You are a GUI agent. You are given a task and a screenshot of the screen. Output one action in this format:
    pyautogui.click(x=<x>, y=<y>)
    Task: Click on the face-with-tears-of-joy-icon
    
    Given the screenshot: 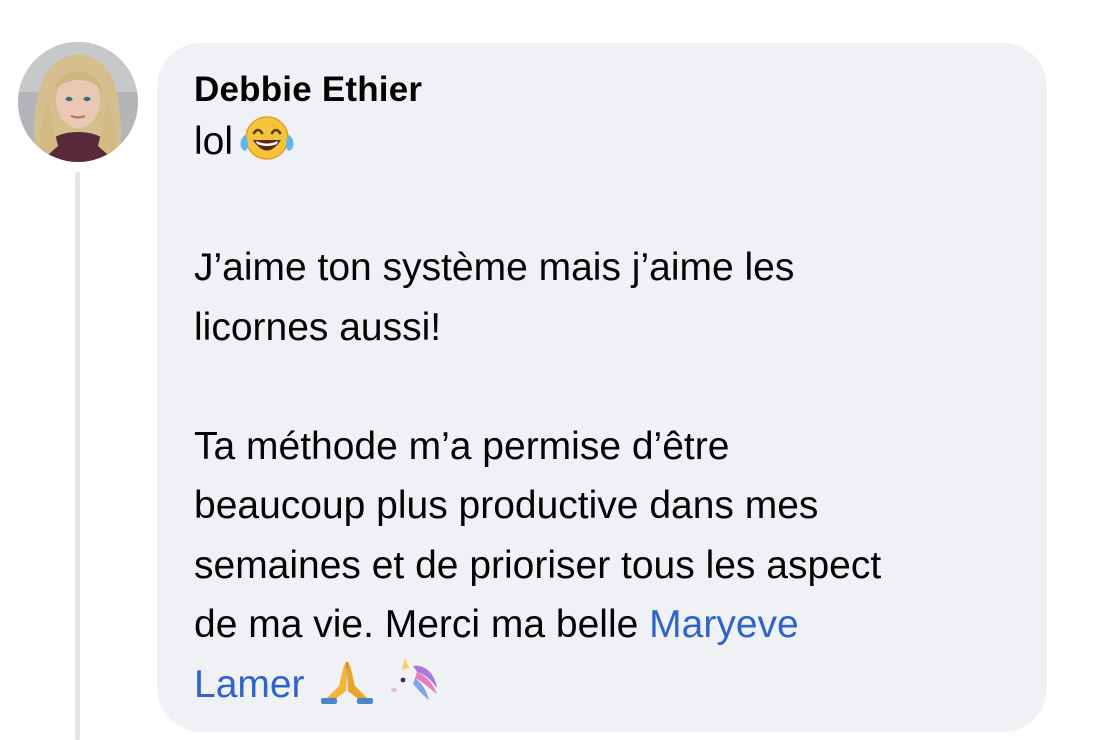 What is the action you would take?
    pyautogui.click(x=267, y=146)
    